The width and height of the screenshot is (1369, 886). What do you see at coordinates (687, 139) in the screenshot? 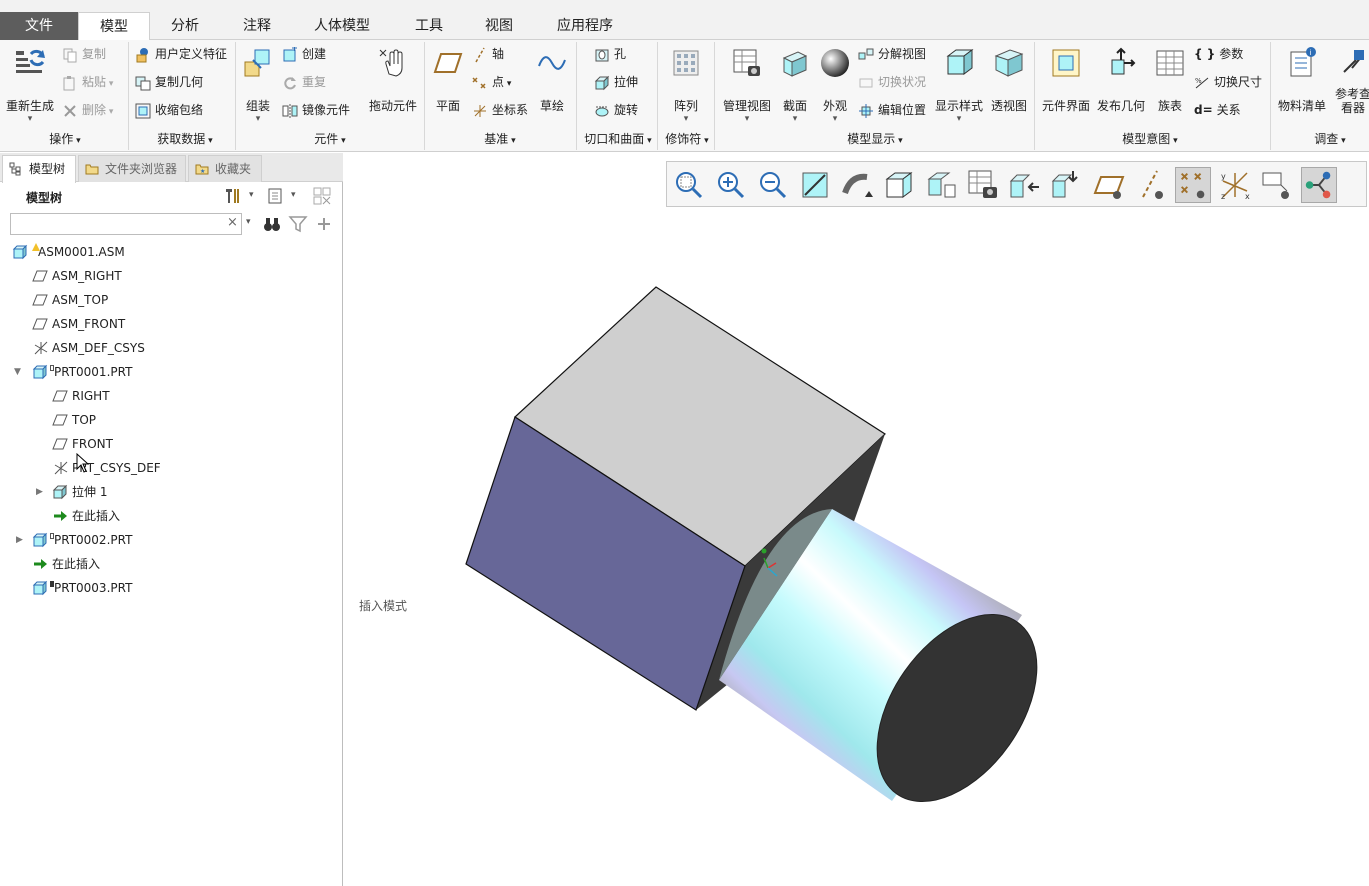
I see `group-modifiers: 修饰符` at bounding box center [687, 139].